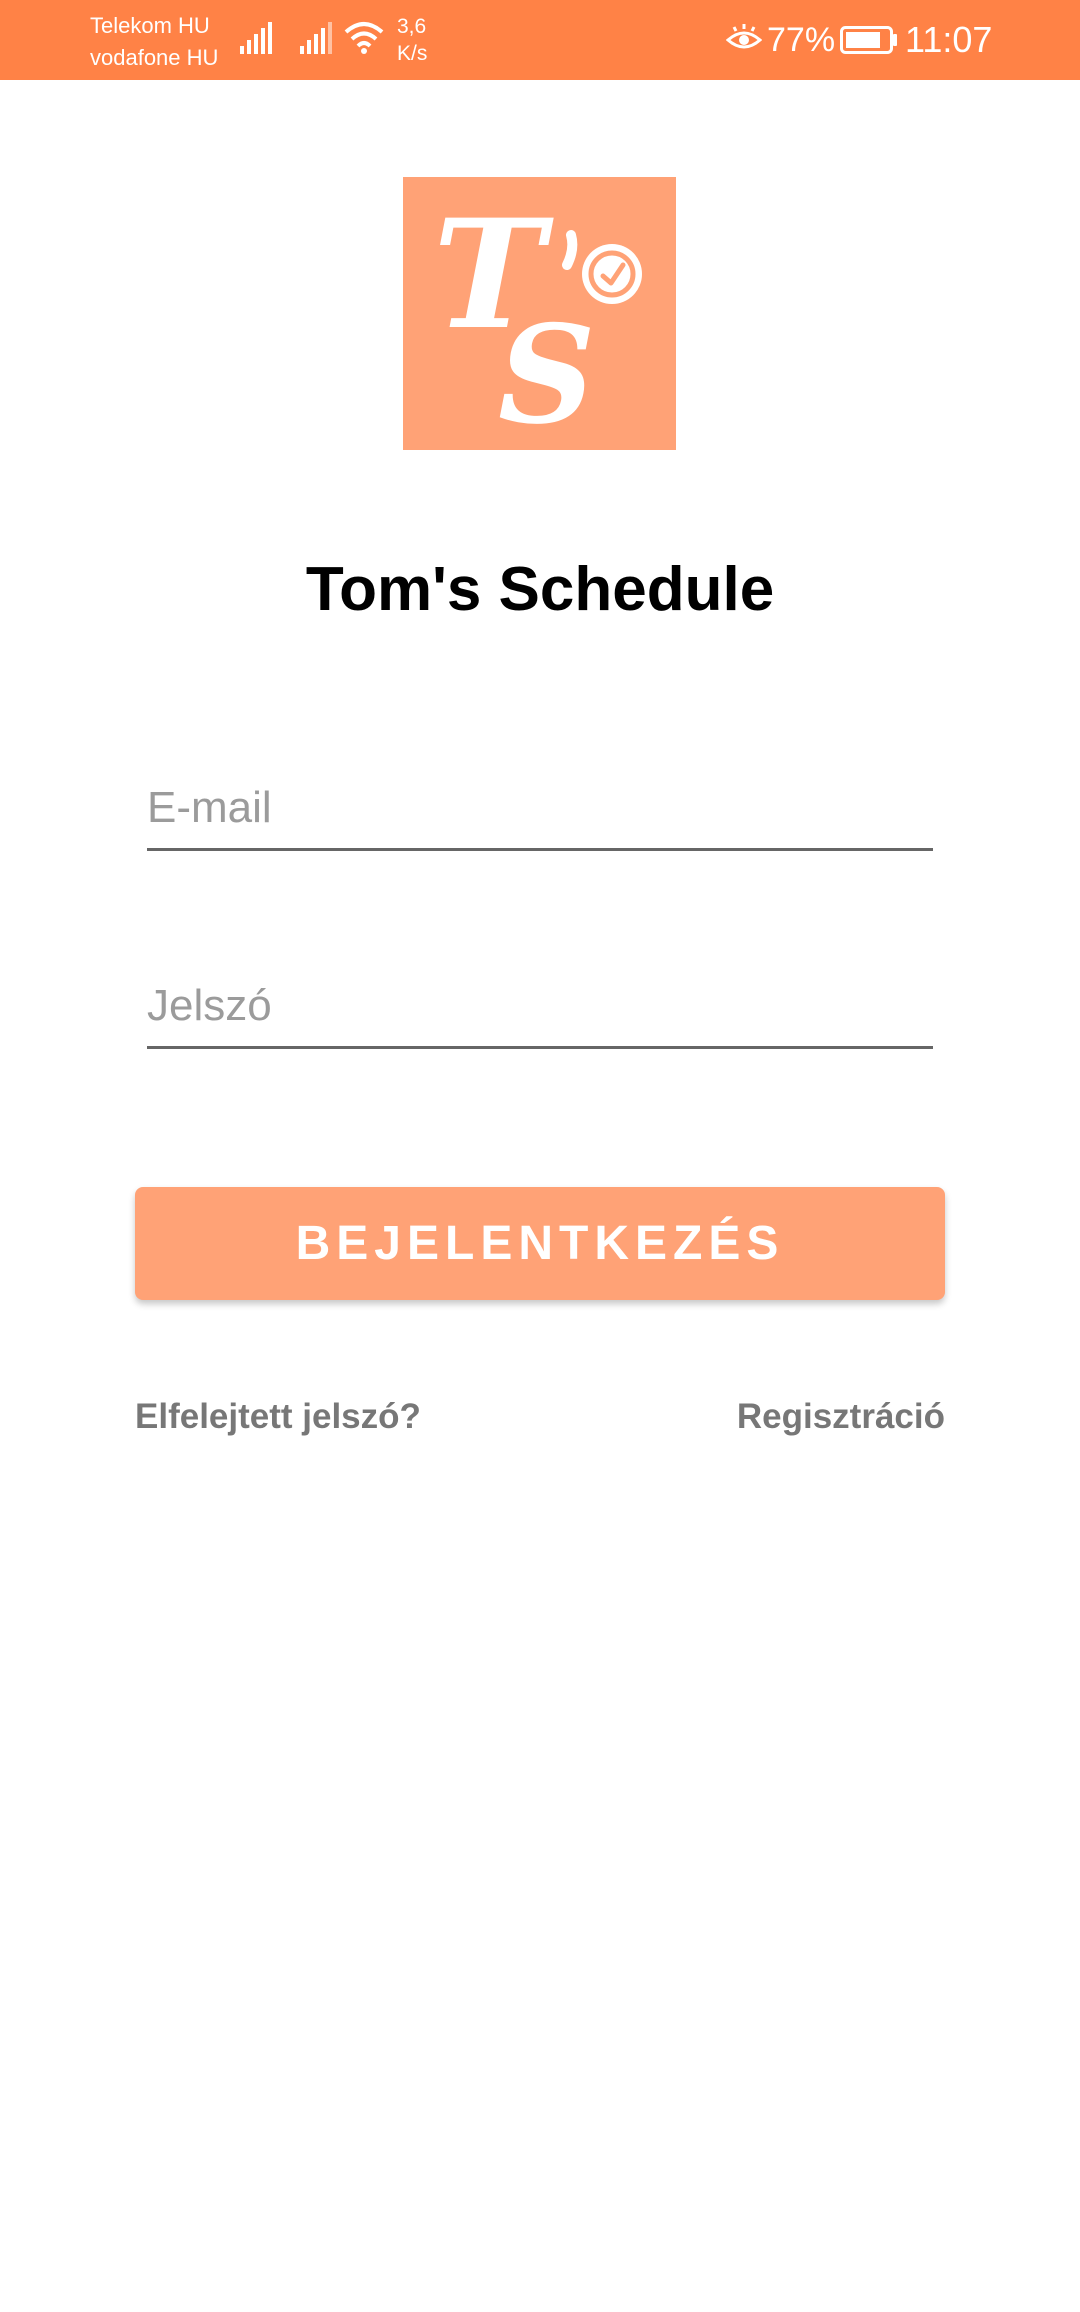 The height and width of the screenshot is (2312, 1080). Describe the element at coordinates (547, 372) in the screenshot. I see `logo-letter-s: S` at that location.